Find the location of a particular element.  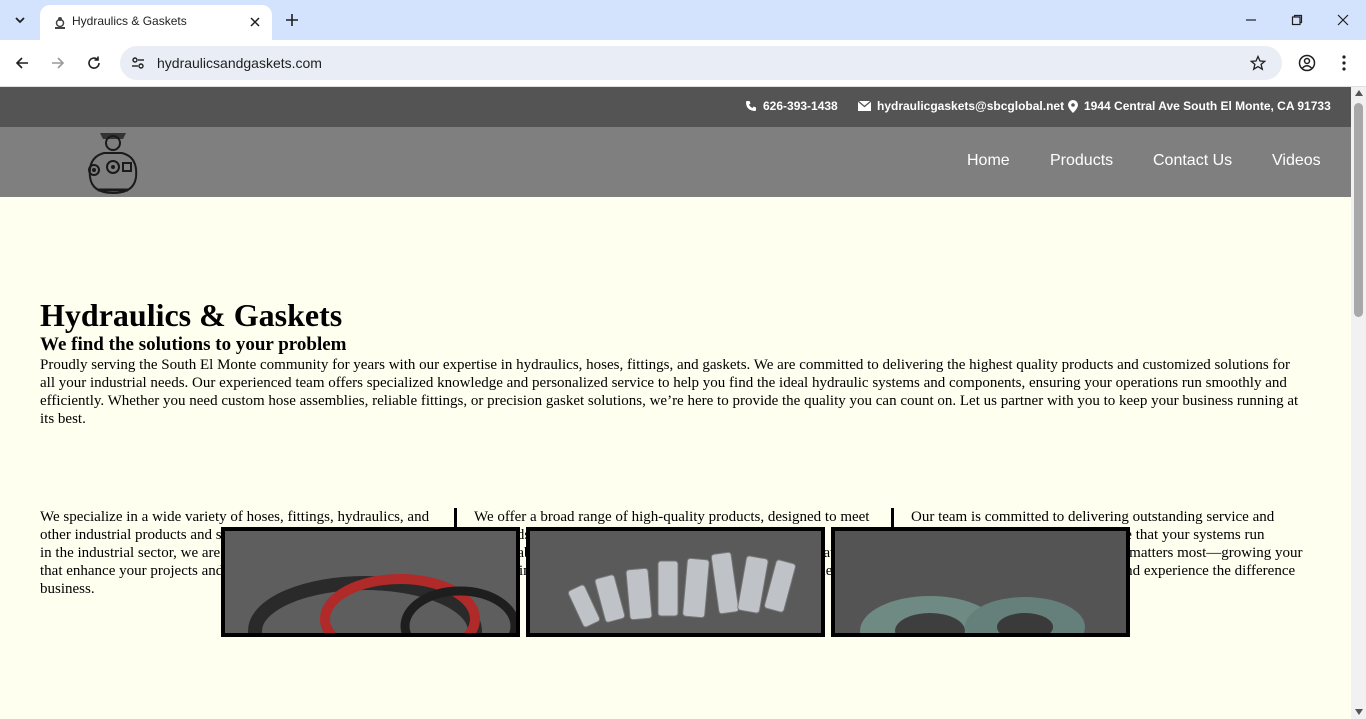

profile-button is located at coordinates (1307, 63).